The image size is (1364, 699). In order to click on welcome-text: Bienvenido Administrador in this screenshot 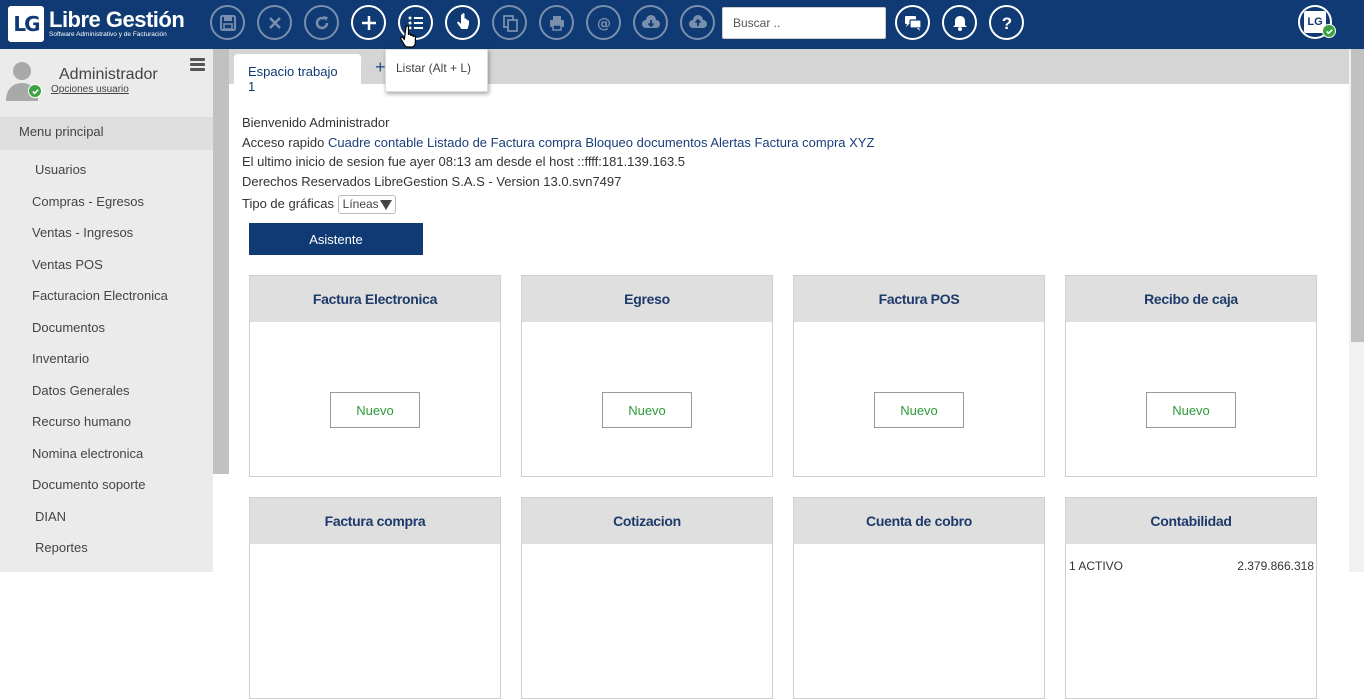, I will do `click(316, 122)`.